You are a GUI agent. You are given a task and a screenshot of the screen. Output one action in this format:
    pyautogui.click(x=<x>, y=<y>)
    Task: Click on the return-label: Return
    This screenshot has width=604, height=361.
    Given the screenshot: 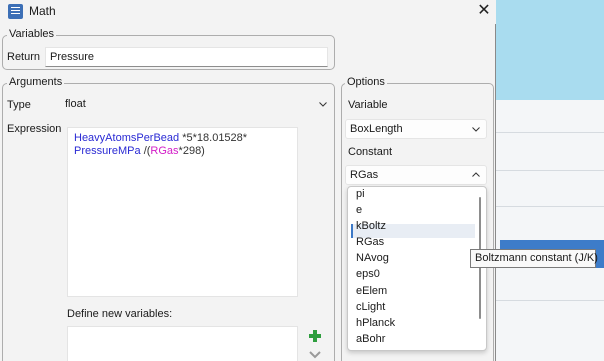 What is the action you would take?
    pyautogui.click(x=24, y=57)
    